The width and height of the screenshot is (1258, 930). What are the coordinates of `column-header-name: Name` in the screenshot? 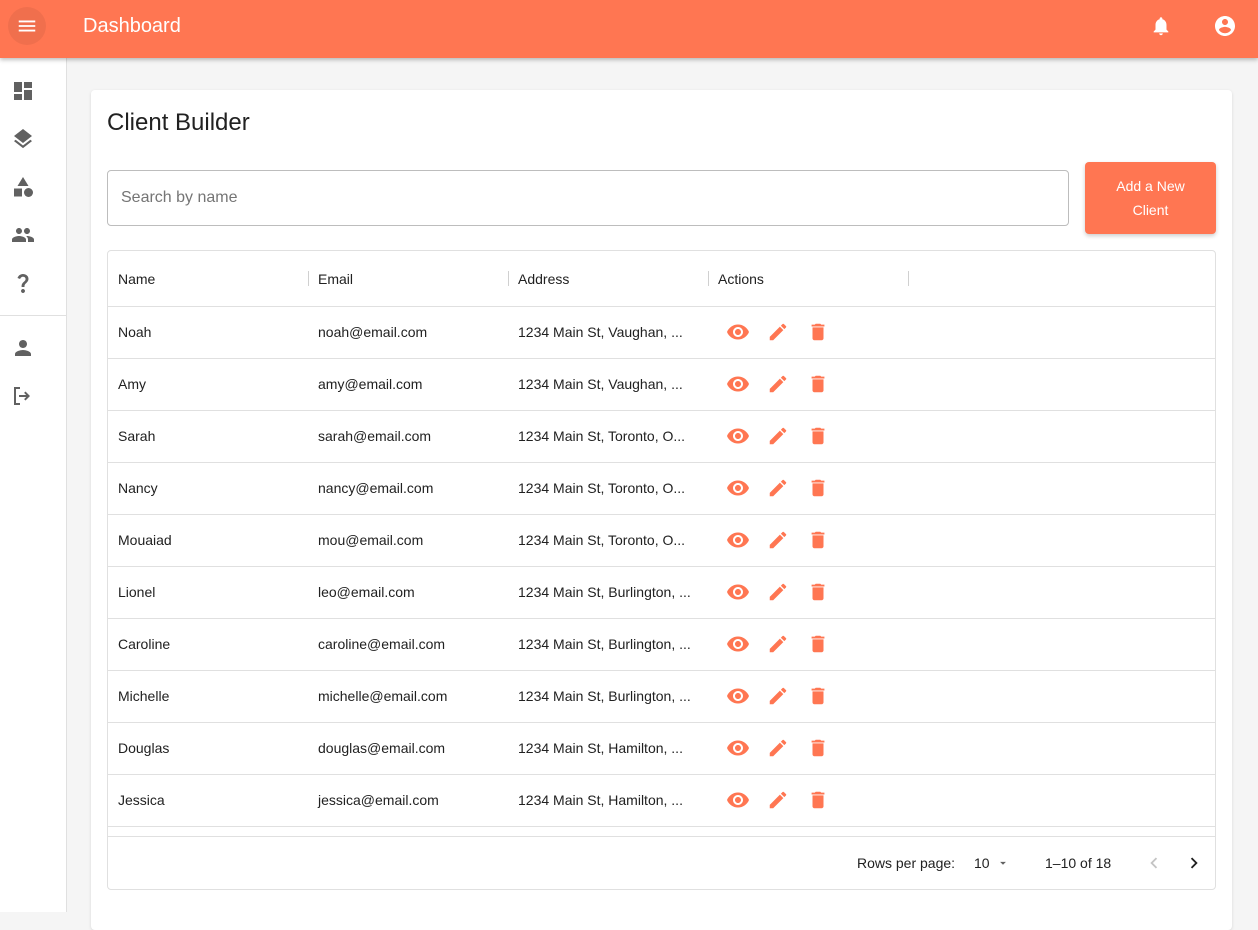 It's located at (131, 279).